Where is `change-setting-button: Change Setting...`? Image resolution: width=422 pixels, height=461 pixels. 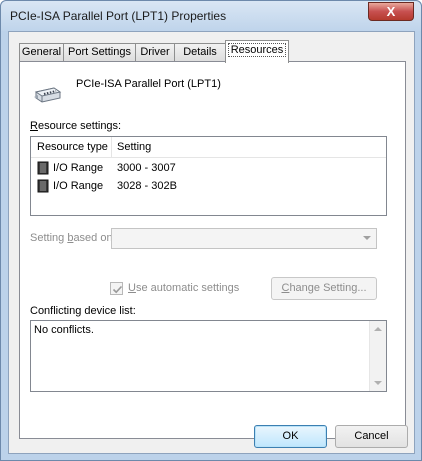
change-setting-button: Change Setting... is located at coordinates (324, 288).